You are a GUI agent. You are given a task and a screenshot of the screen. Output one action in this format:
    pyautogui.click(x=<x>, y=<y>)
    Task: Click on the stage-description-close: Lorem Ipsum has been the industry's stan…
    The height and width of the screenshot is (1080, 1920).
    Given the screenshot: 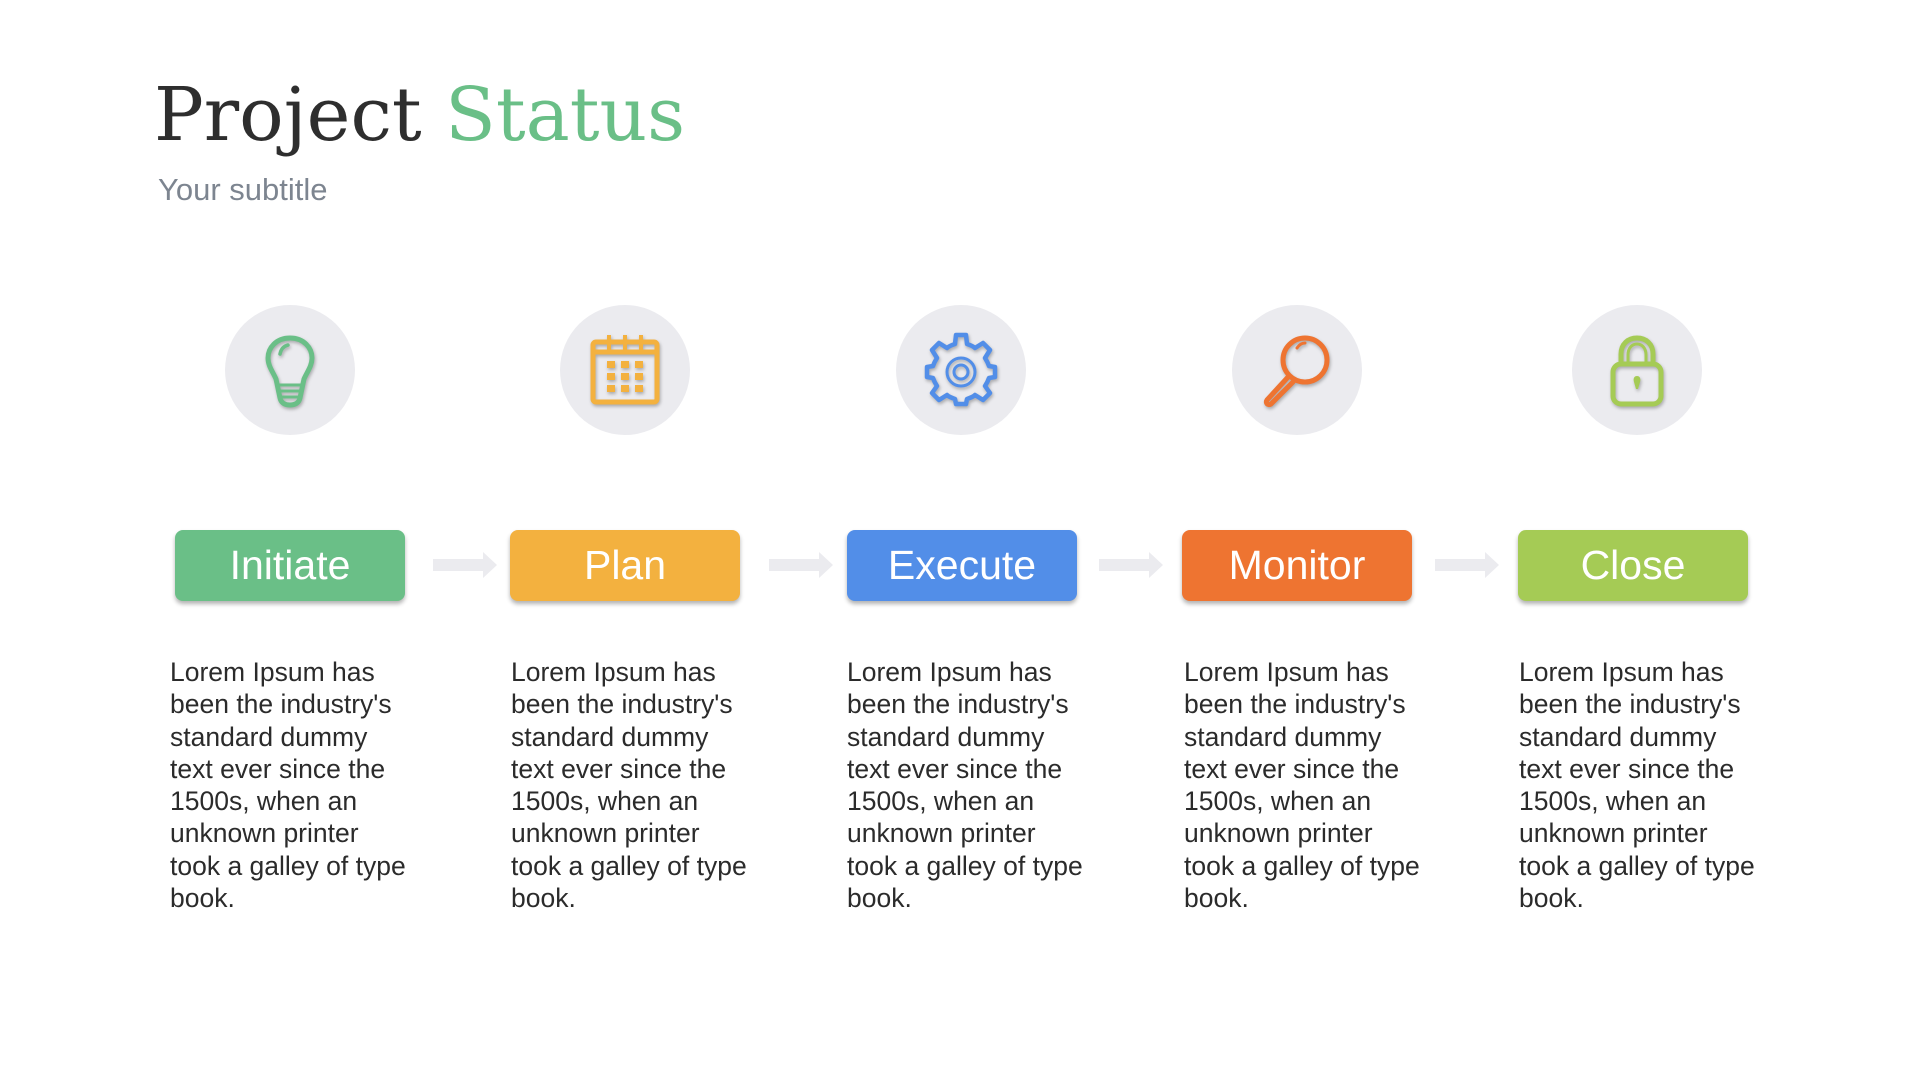 What is the action you would take?
    pyautogui.click(x=1637, y=785)
    